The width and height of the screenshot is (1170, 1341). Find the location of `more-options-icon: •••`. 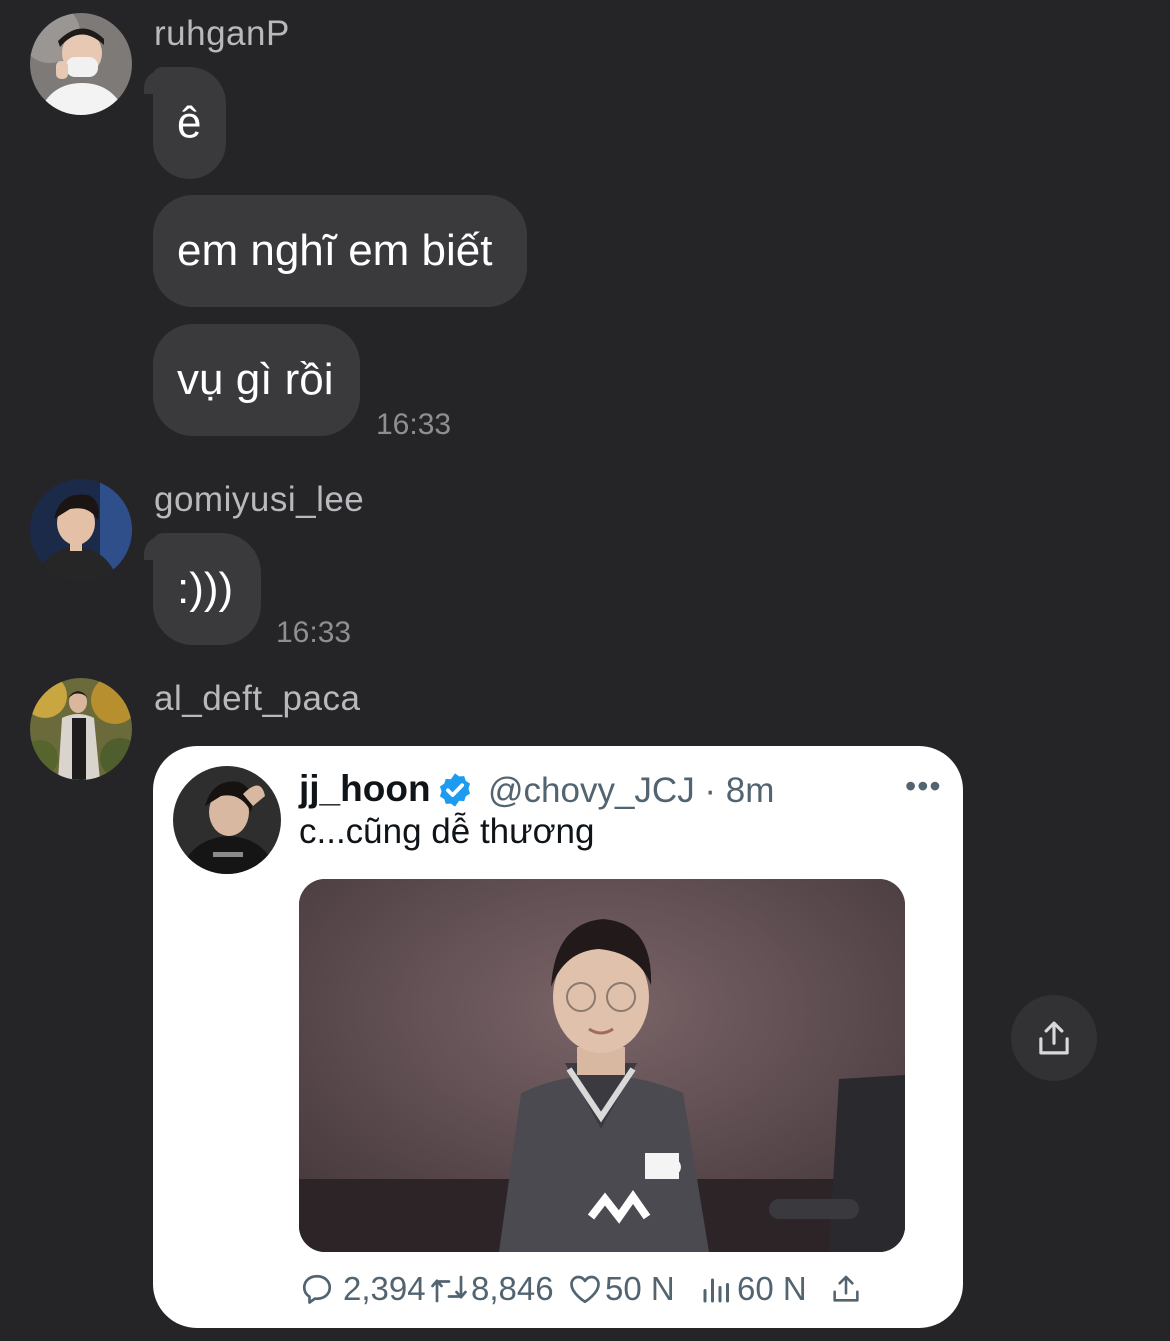

more-options-icon: ••• is located at coordinates (923, 786).